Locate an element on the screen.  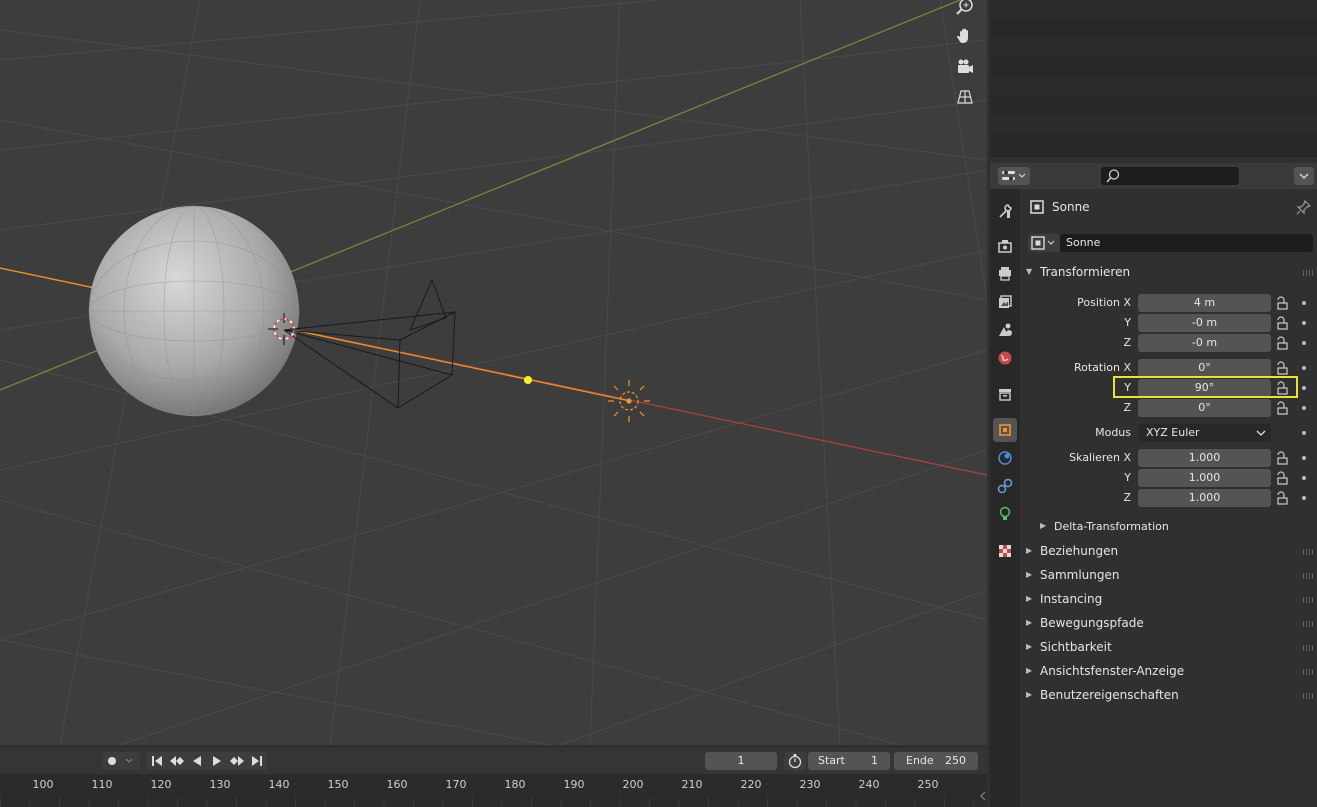
light-data-tab-icon is located at coordinates (1005, 514).